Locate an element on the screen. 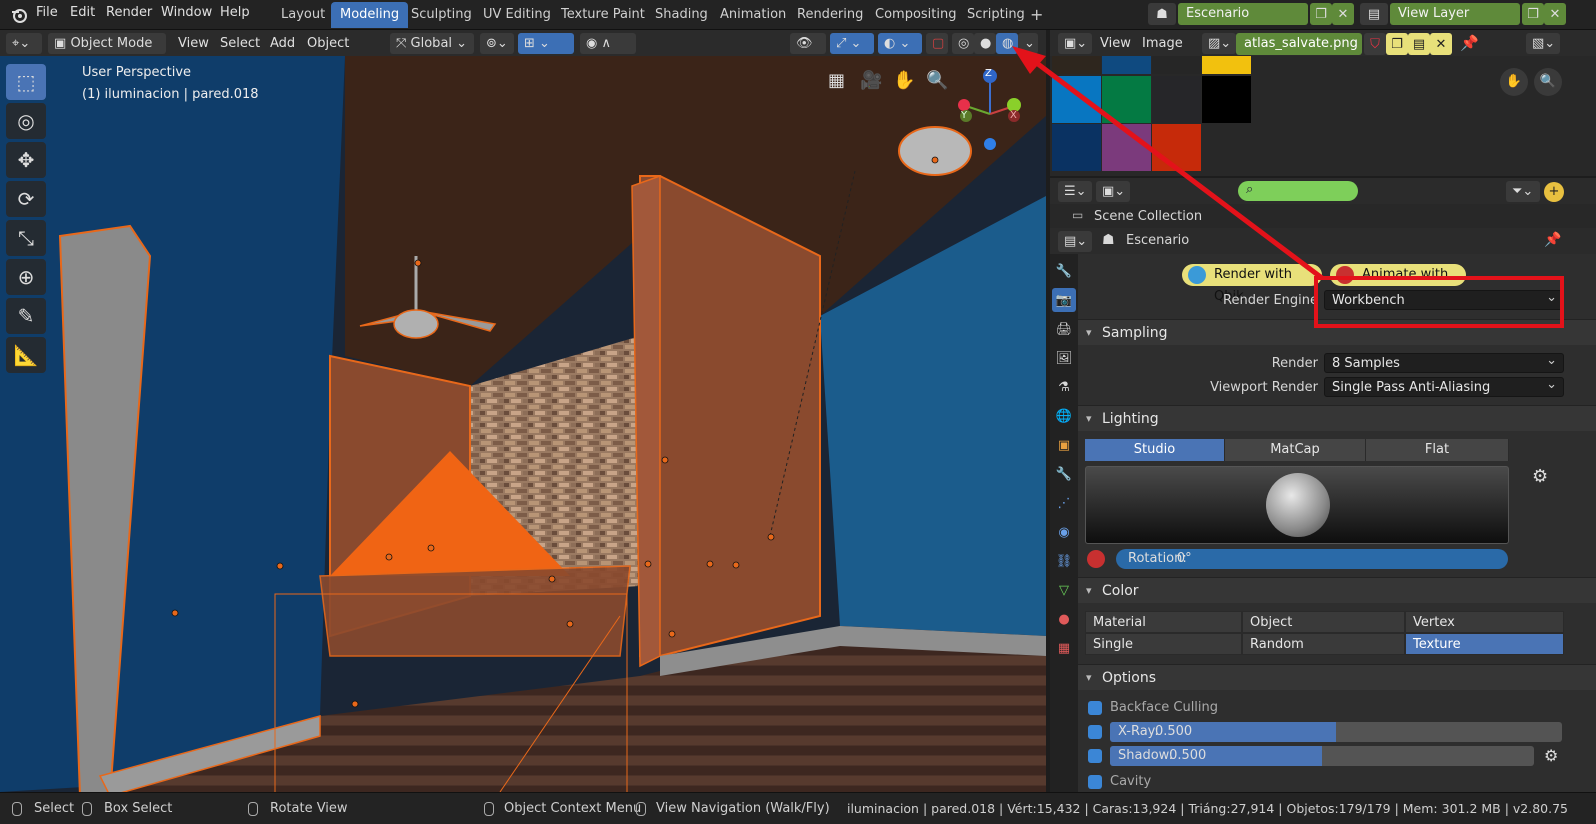  proportional-editing-icon: ◉ ∧ is located at coordinates (608, 43).